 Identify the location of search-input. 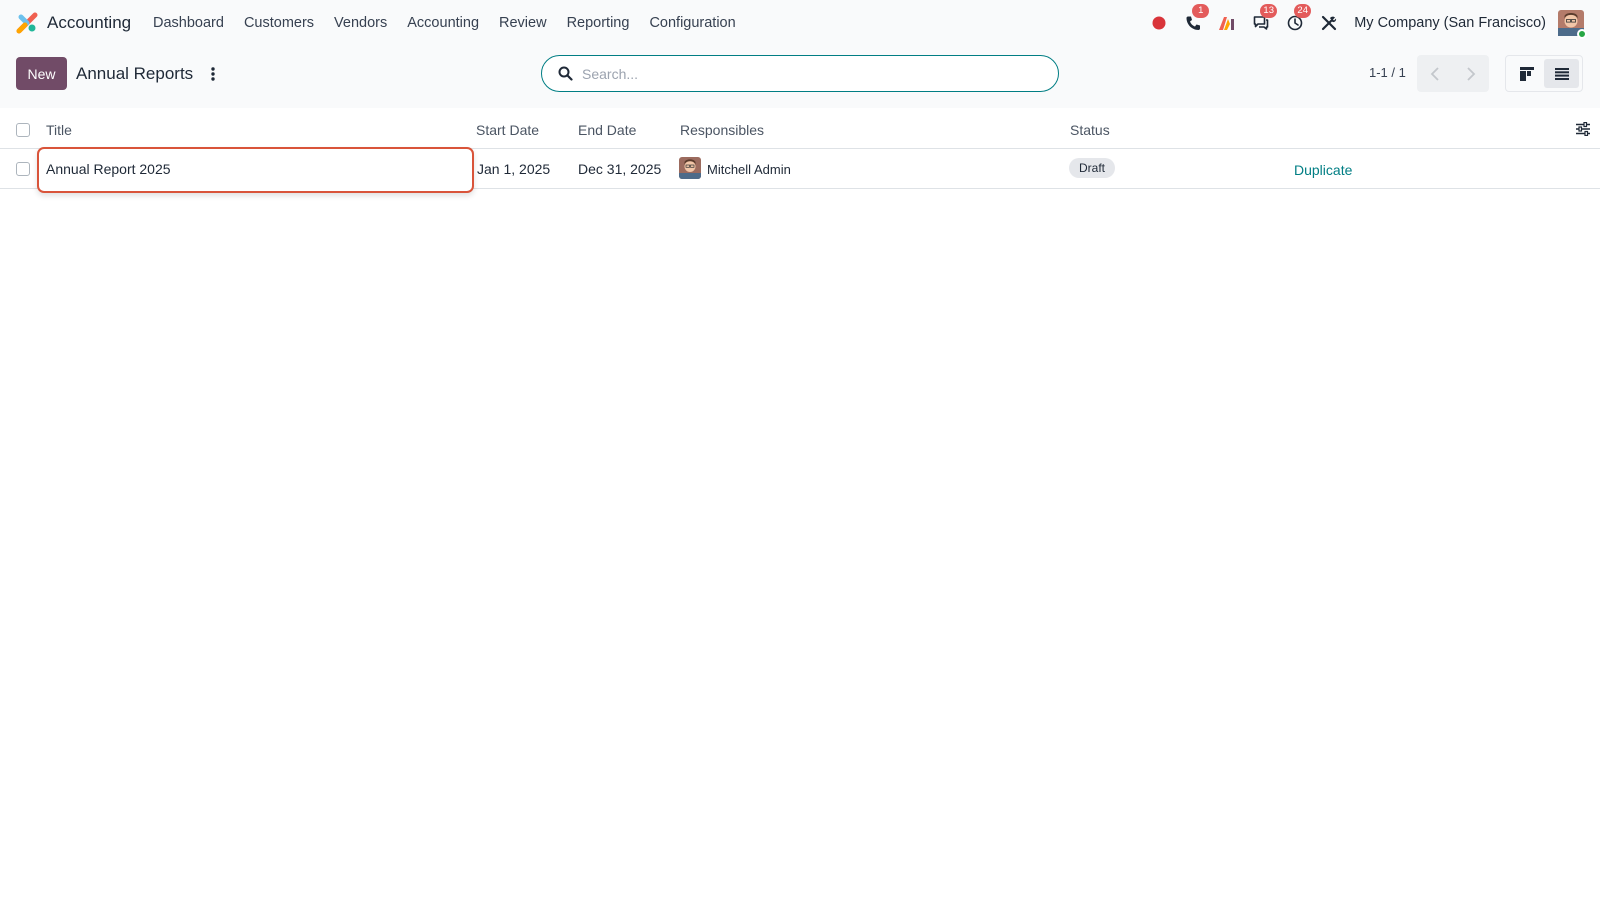
(812, 74).